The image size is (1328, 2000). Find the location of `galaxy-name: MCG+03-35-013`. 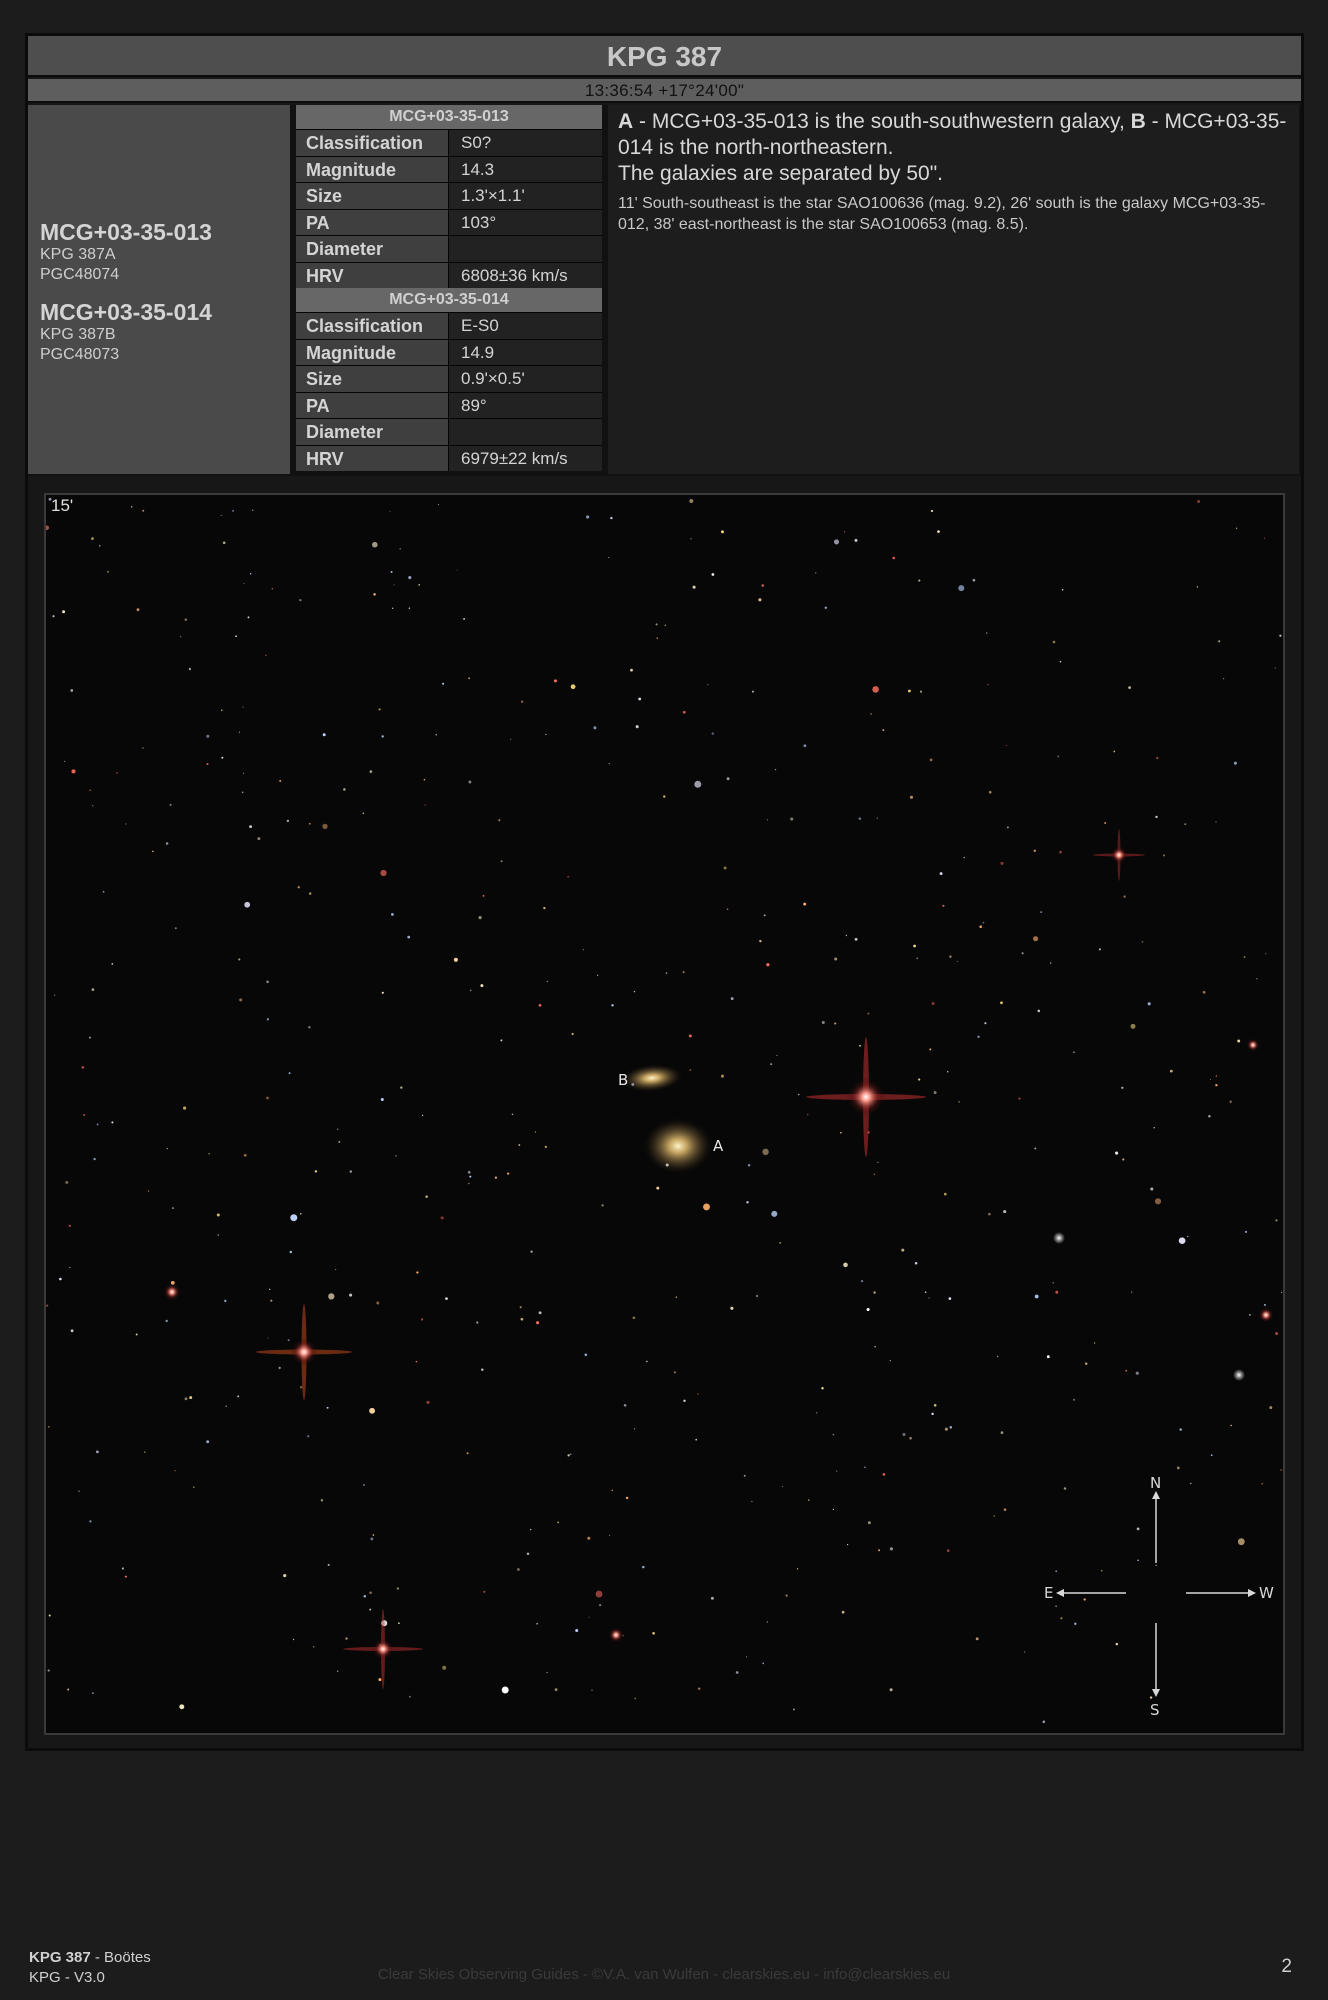

galaxy-name: MCG+03-35-013 is located at coordinates (126, 232).